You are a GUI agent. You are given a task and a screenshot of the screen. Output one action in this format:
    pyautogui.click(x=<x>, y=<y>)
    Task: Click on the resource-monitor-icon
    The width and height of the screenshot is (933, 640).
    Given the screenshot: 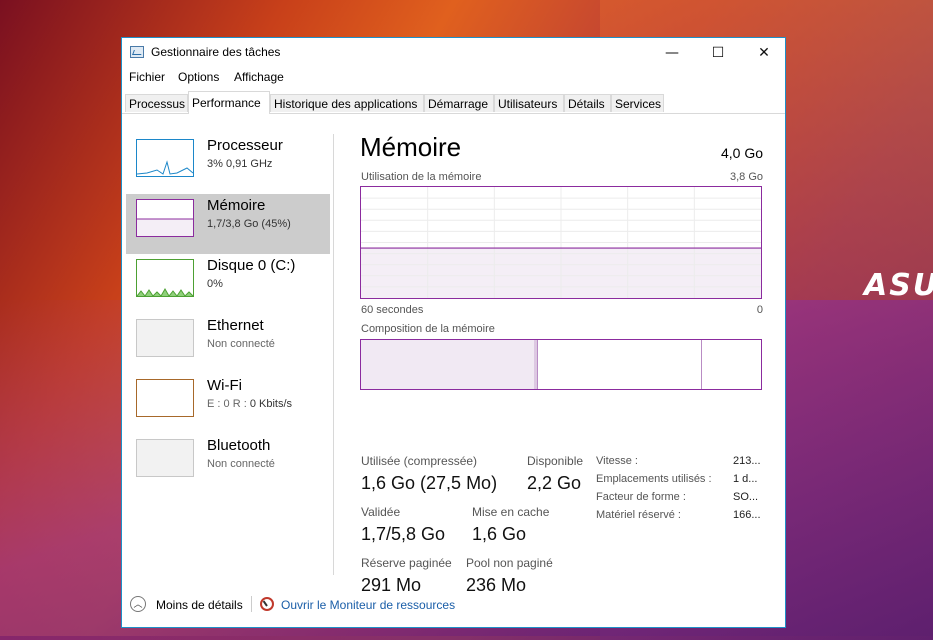 What is the action you would take?
    pyautogui.click(x=267, y=604)
    